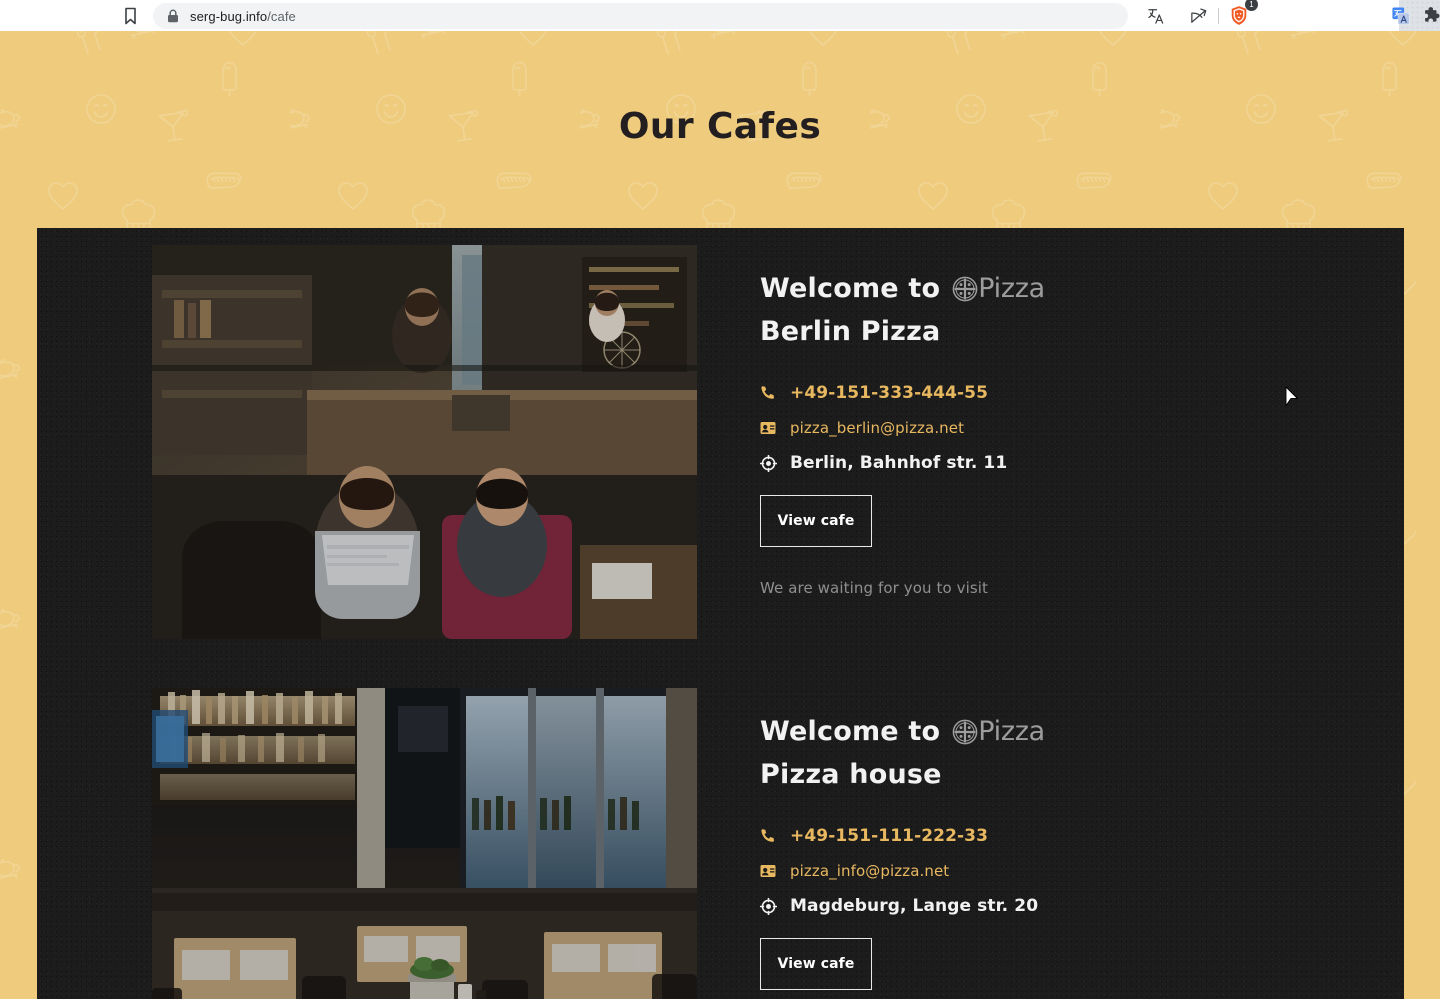 The image size is (1440, 999). I want to click on browser-toolbar: serg-bug.info/cafe 1, so click(720, 15).